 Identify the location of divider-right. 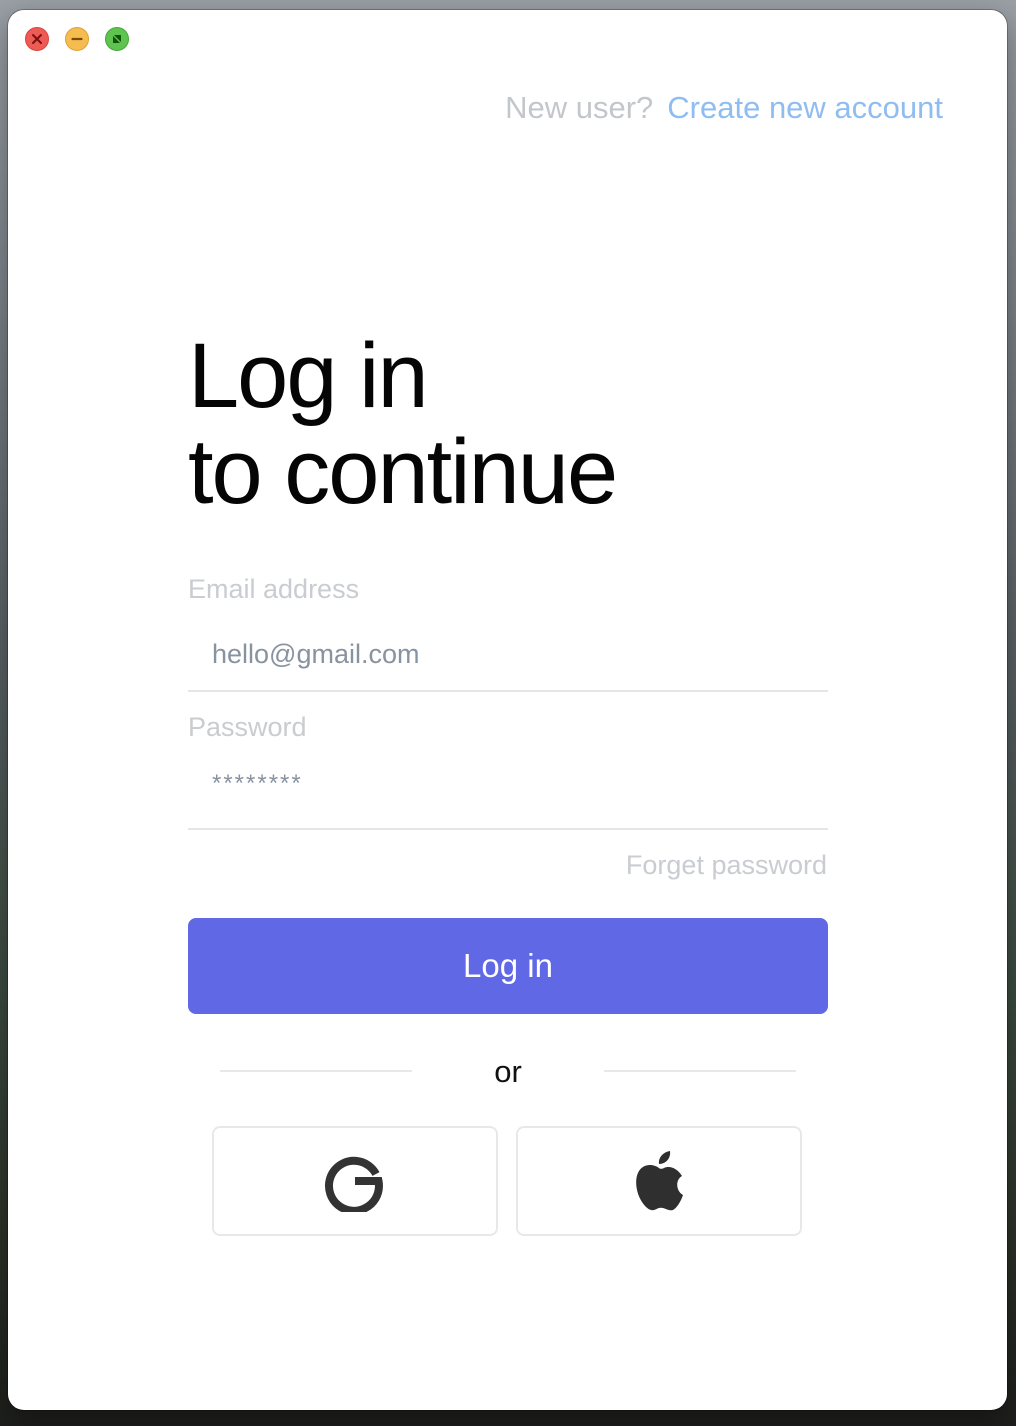
(700, 1071).